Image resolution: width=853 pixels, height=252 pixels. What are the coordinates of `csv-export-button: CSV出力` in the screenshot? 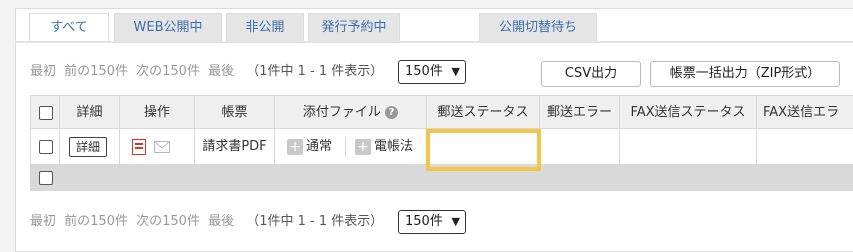 It's located at (591, 74).